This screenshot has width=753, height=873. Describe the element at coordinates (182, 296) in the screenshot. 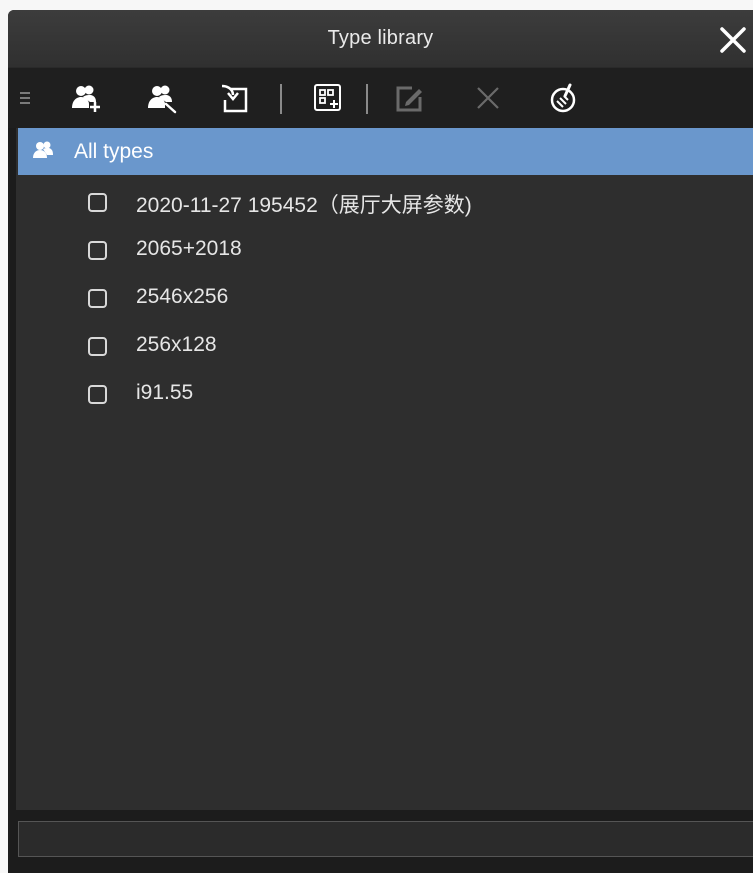

I see `item-label: 2546x256` at that location.